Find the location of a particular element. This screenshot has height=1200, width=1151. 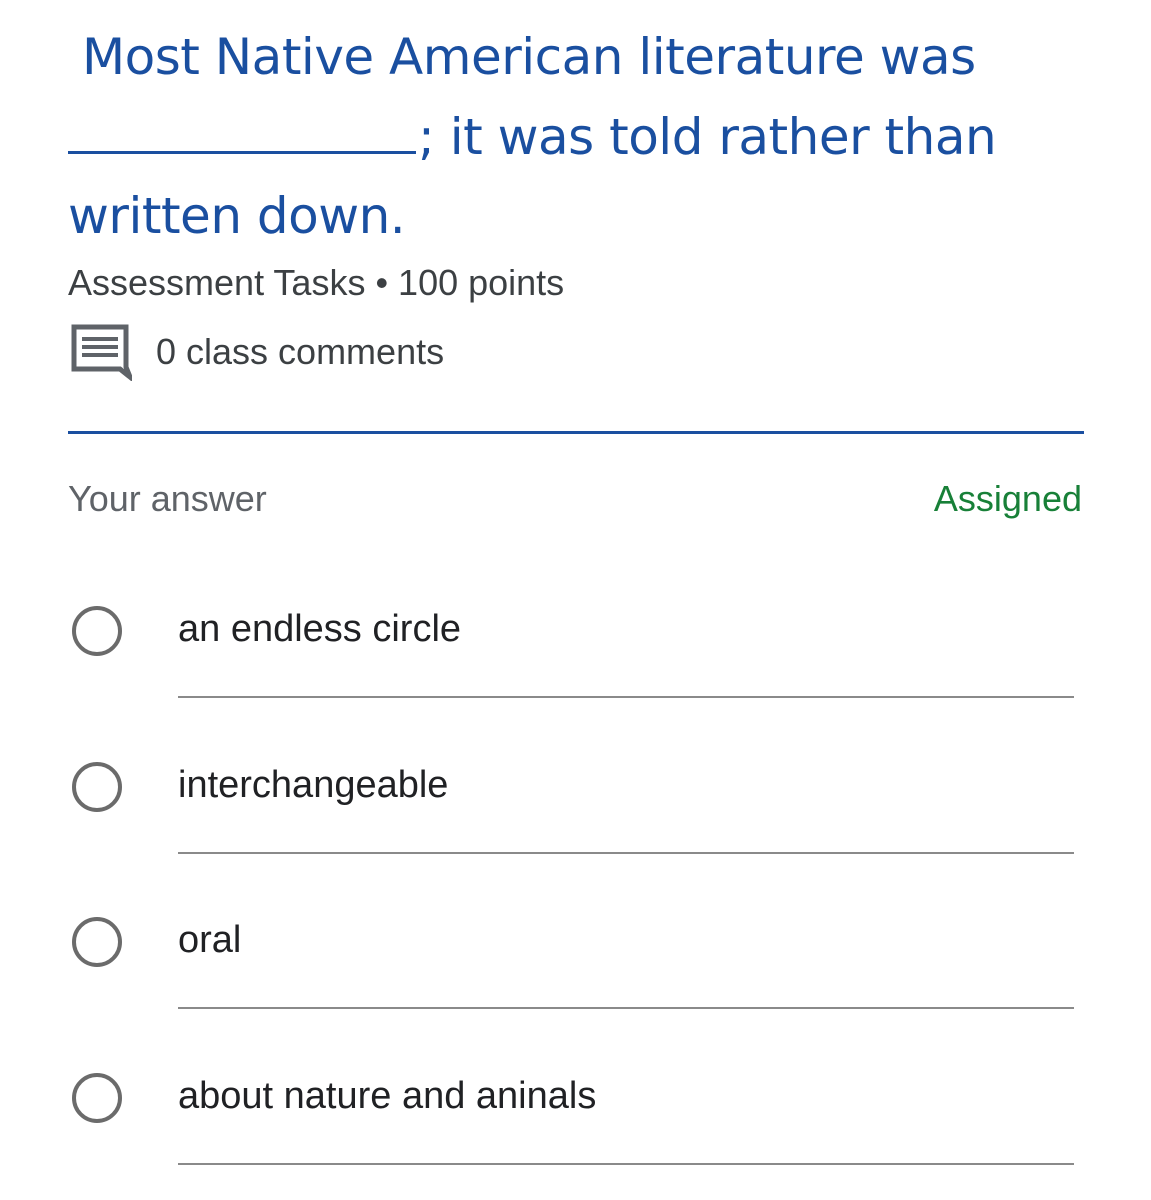

class-comments-label: 0 class comments is located at coordinates (300, 351).